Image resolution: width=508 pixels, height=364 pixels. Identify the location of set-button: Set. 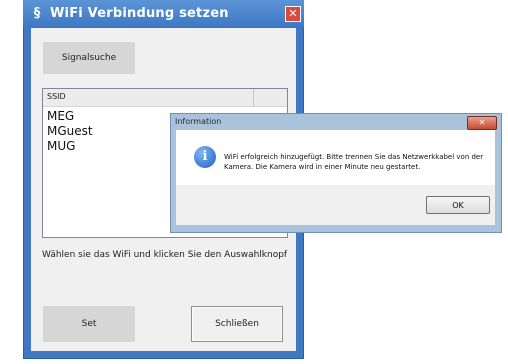
(89, 324).